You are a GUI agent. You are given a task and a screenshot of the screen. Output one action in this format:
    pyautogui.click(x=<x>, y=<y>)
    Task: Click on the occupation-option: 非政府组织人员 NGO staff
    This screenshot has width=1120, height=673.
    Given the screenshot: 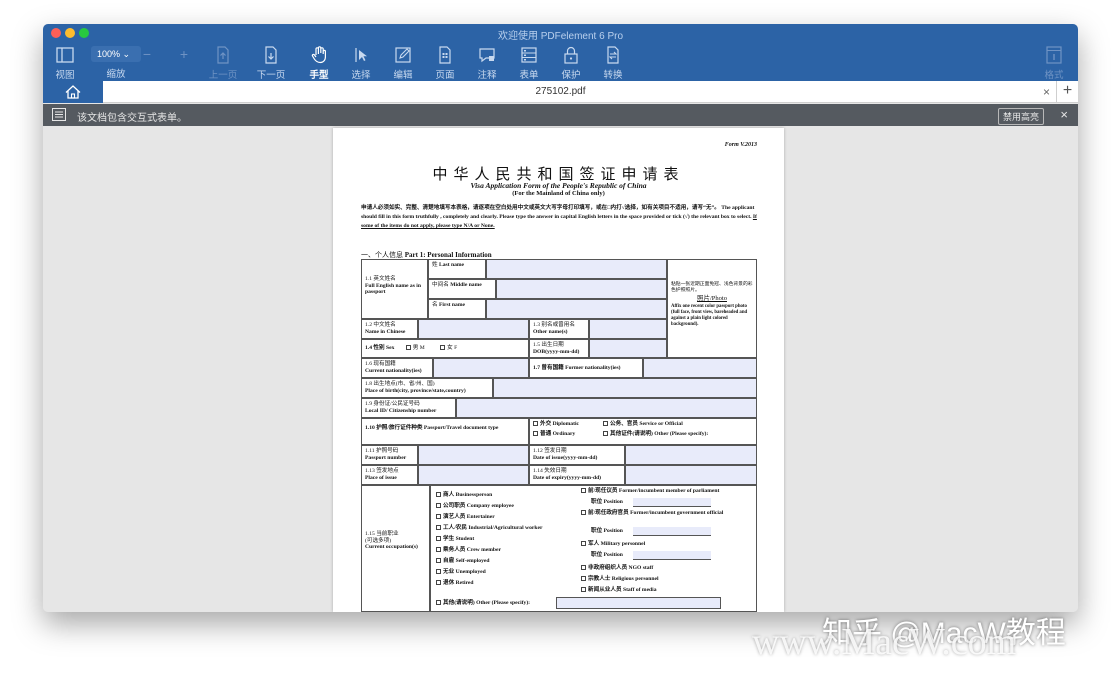 What is the action you would take?
    pyautogui.click(x=668, y=568)
    